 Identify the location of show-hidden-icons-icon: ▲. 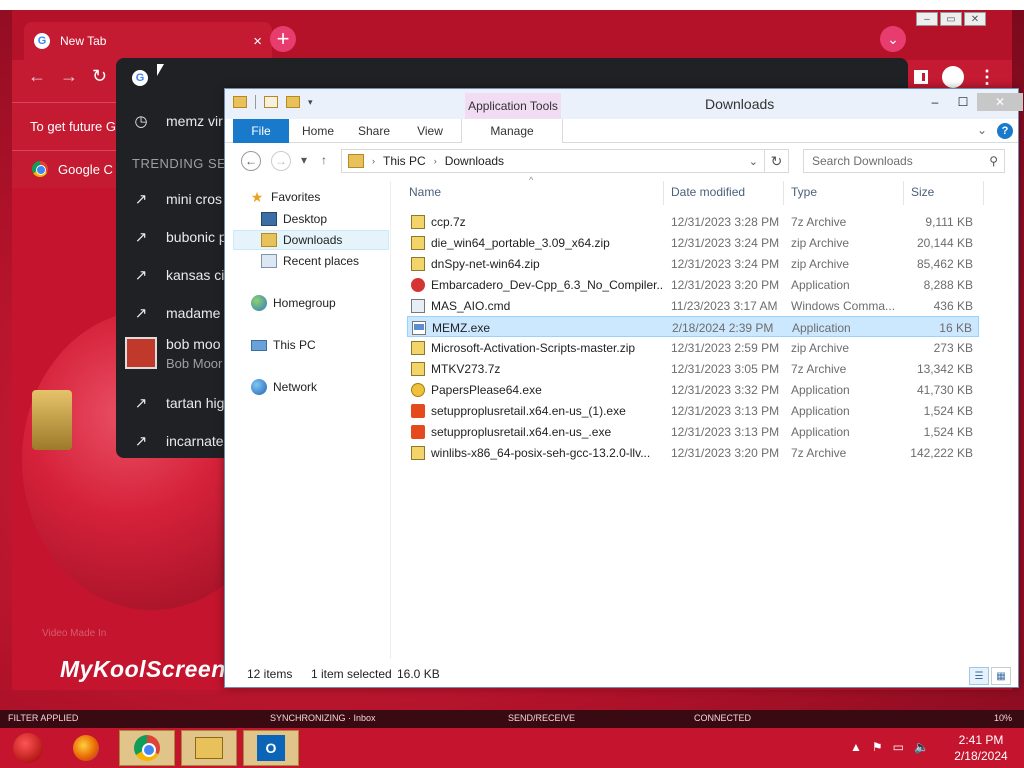
(856, 747).